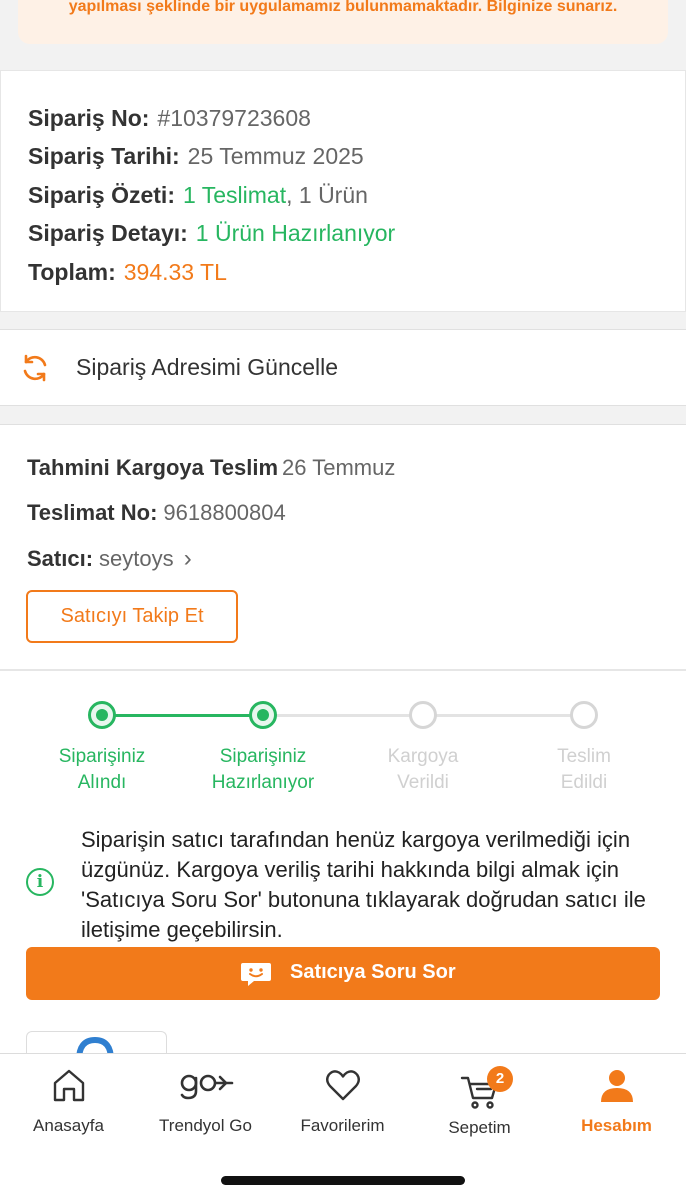 This screenshot has width=686, height=1200. I want to click on order-summary-row: Sipariş Özeti: 1 Teslimat, 1 Ürün, so click(198, 195).